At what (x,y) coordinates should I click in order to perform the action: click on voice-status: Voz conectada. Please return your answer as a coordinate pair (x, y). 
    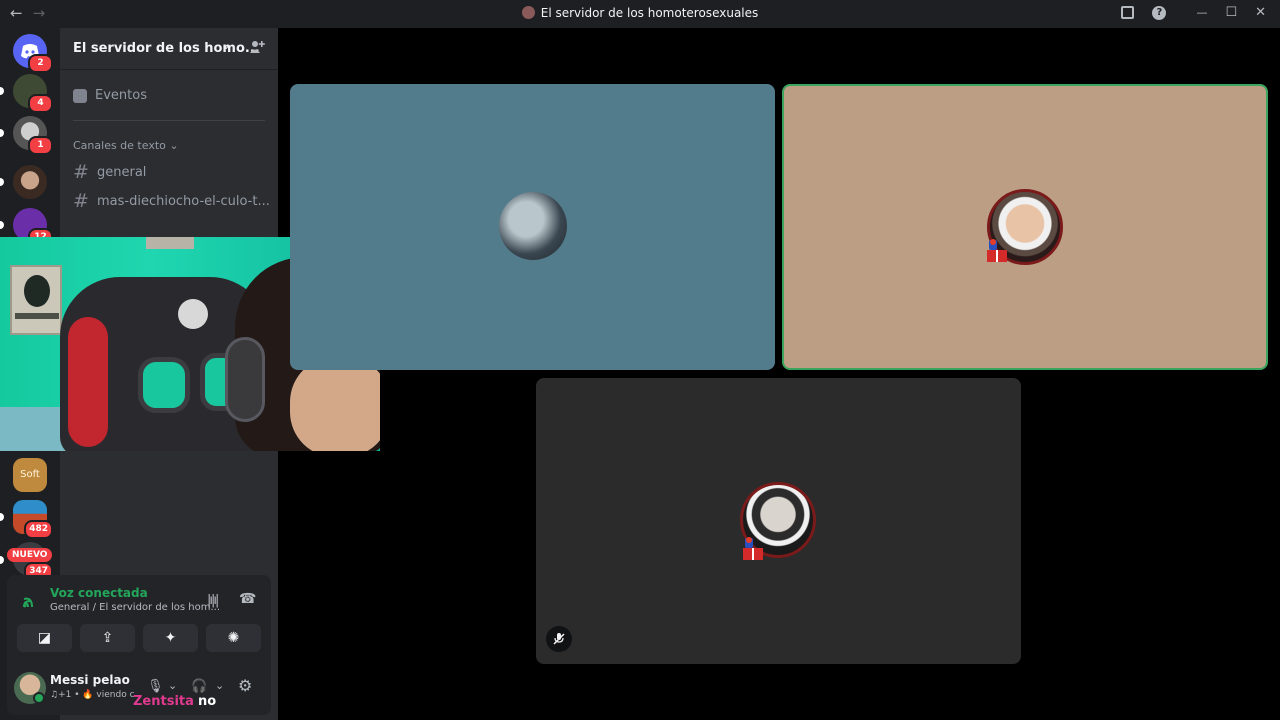
    Looking at the image, I should click on (99, 593).